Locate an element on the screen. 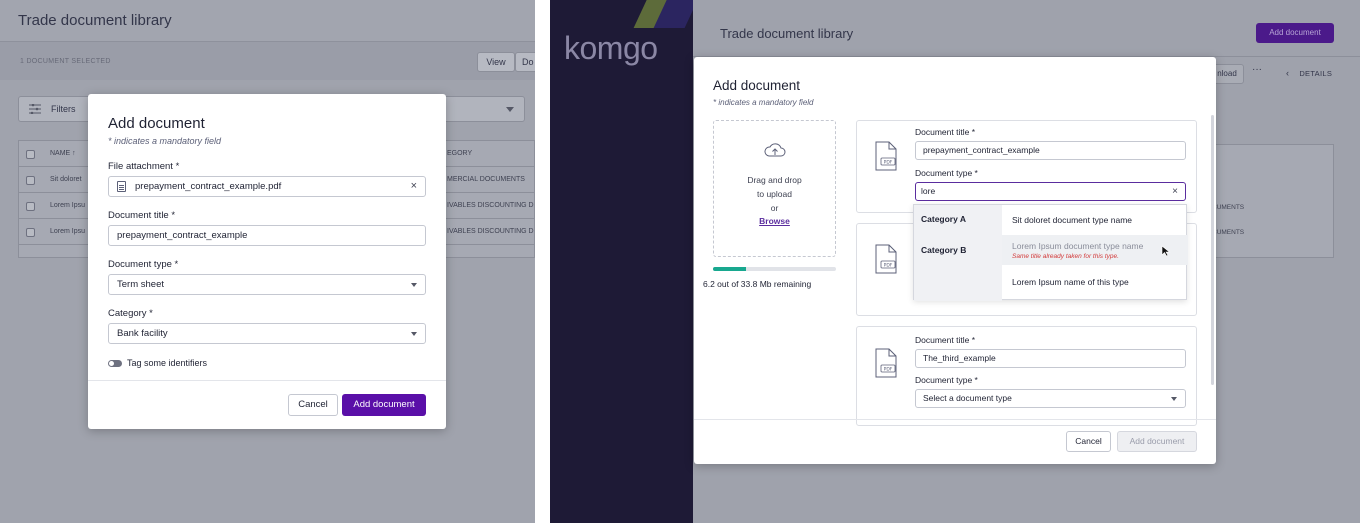  add-document-button: Add document is located at coordinates (384, 405).